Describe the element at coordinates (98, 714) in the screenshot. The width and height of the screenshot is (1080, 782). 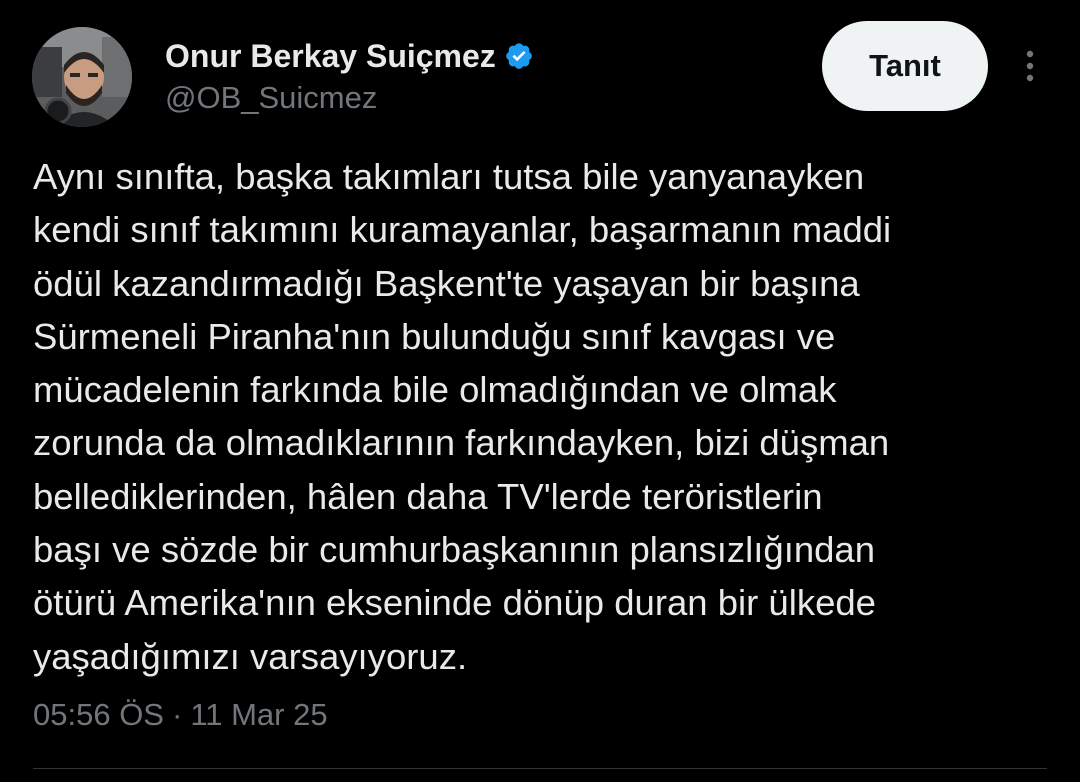
I see `tweet-time: 05:56 ÖS` at that location.